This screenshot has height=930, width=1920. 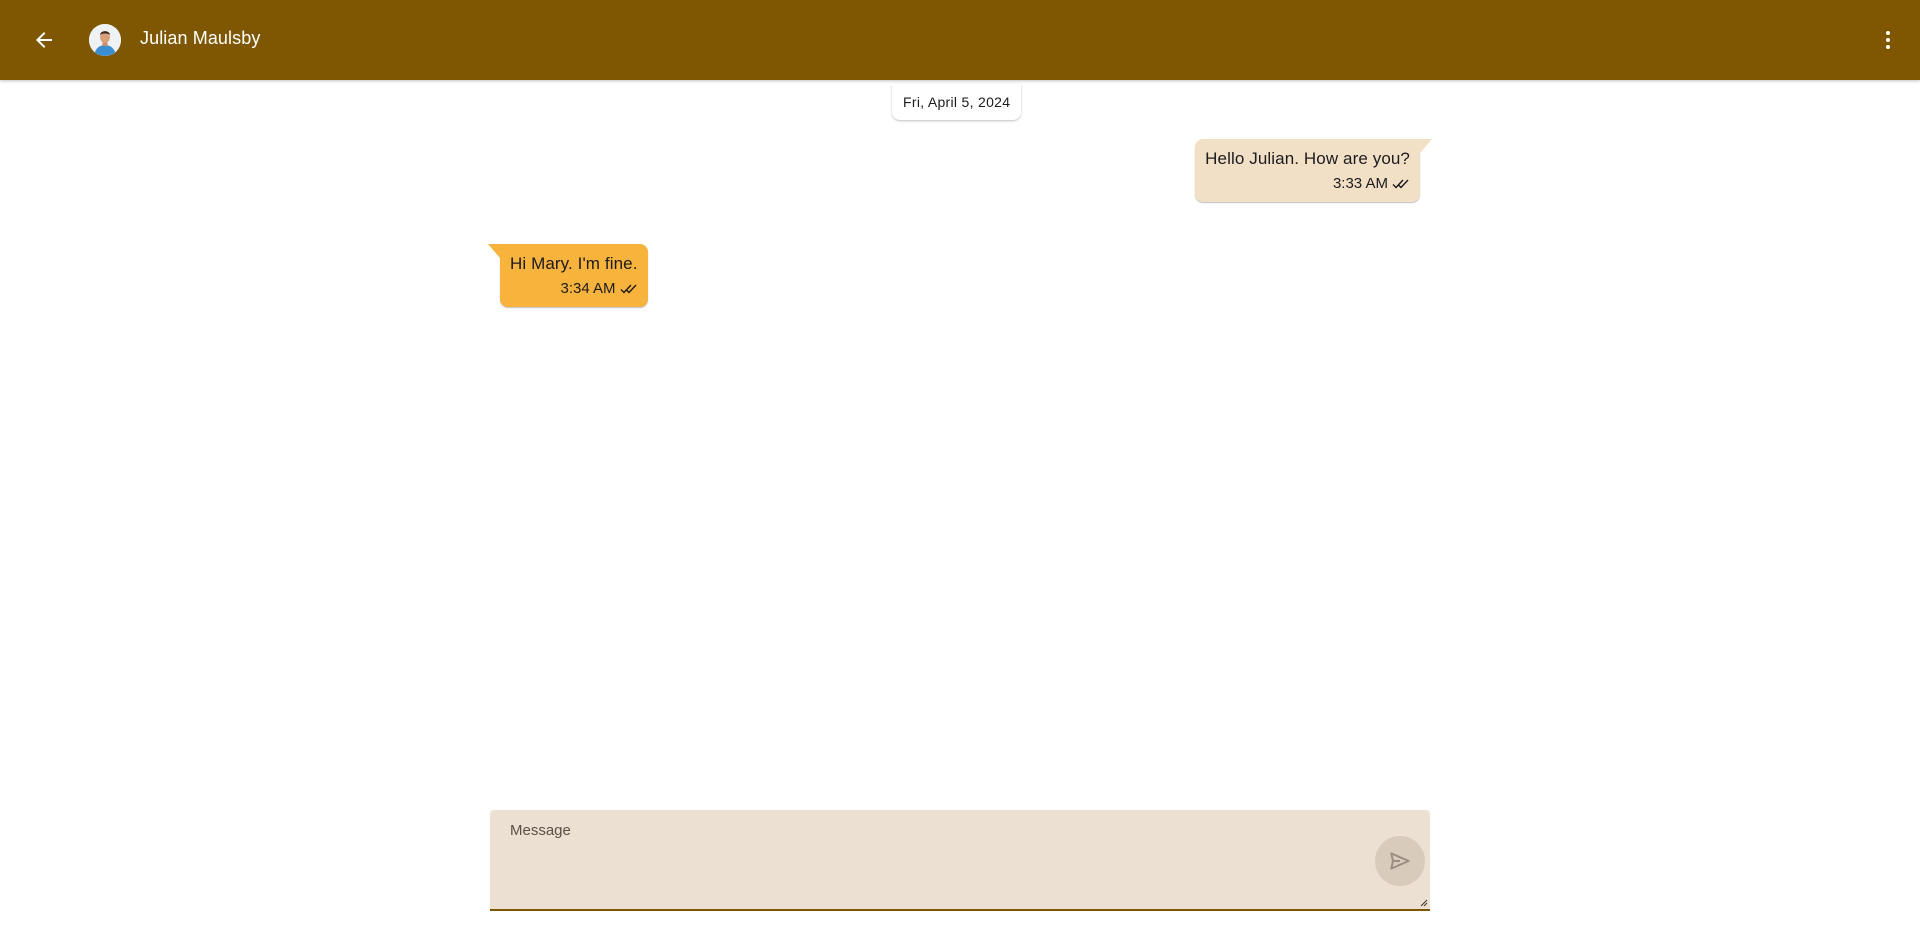 What do you see at coordinates (1307, 158) in the screenshot?
I see `message-text: Hello Julian. How are you?` at bounding box center [1307, 158].